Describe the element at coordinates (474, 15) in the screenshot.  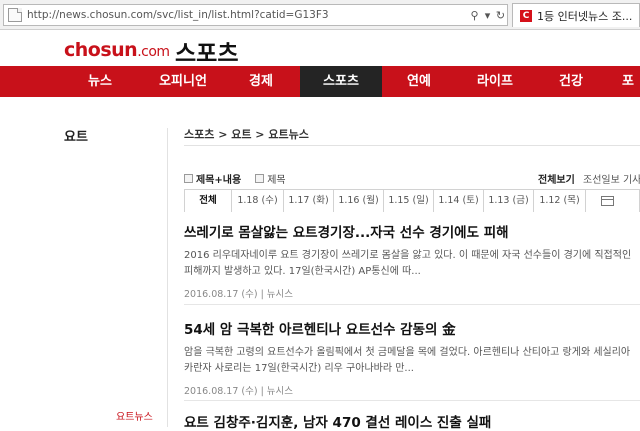
I see `search-icon: ⚲` at that location.